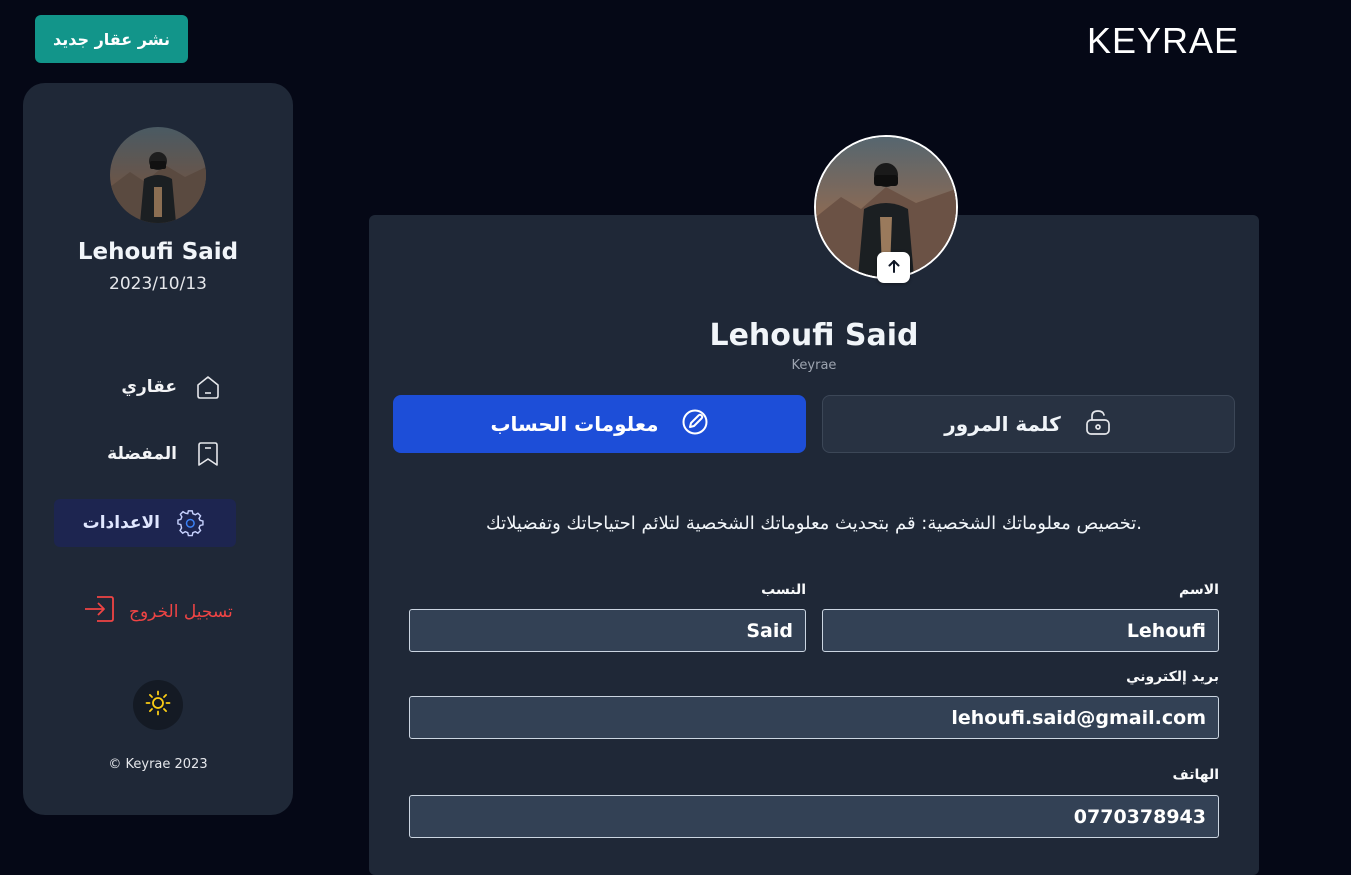 Image resolution: width=1351 pixels, height=875 pixels. Describe the element at coordinates (814, 816) in the screenshot. I see `phone-field` at that location.